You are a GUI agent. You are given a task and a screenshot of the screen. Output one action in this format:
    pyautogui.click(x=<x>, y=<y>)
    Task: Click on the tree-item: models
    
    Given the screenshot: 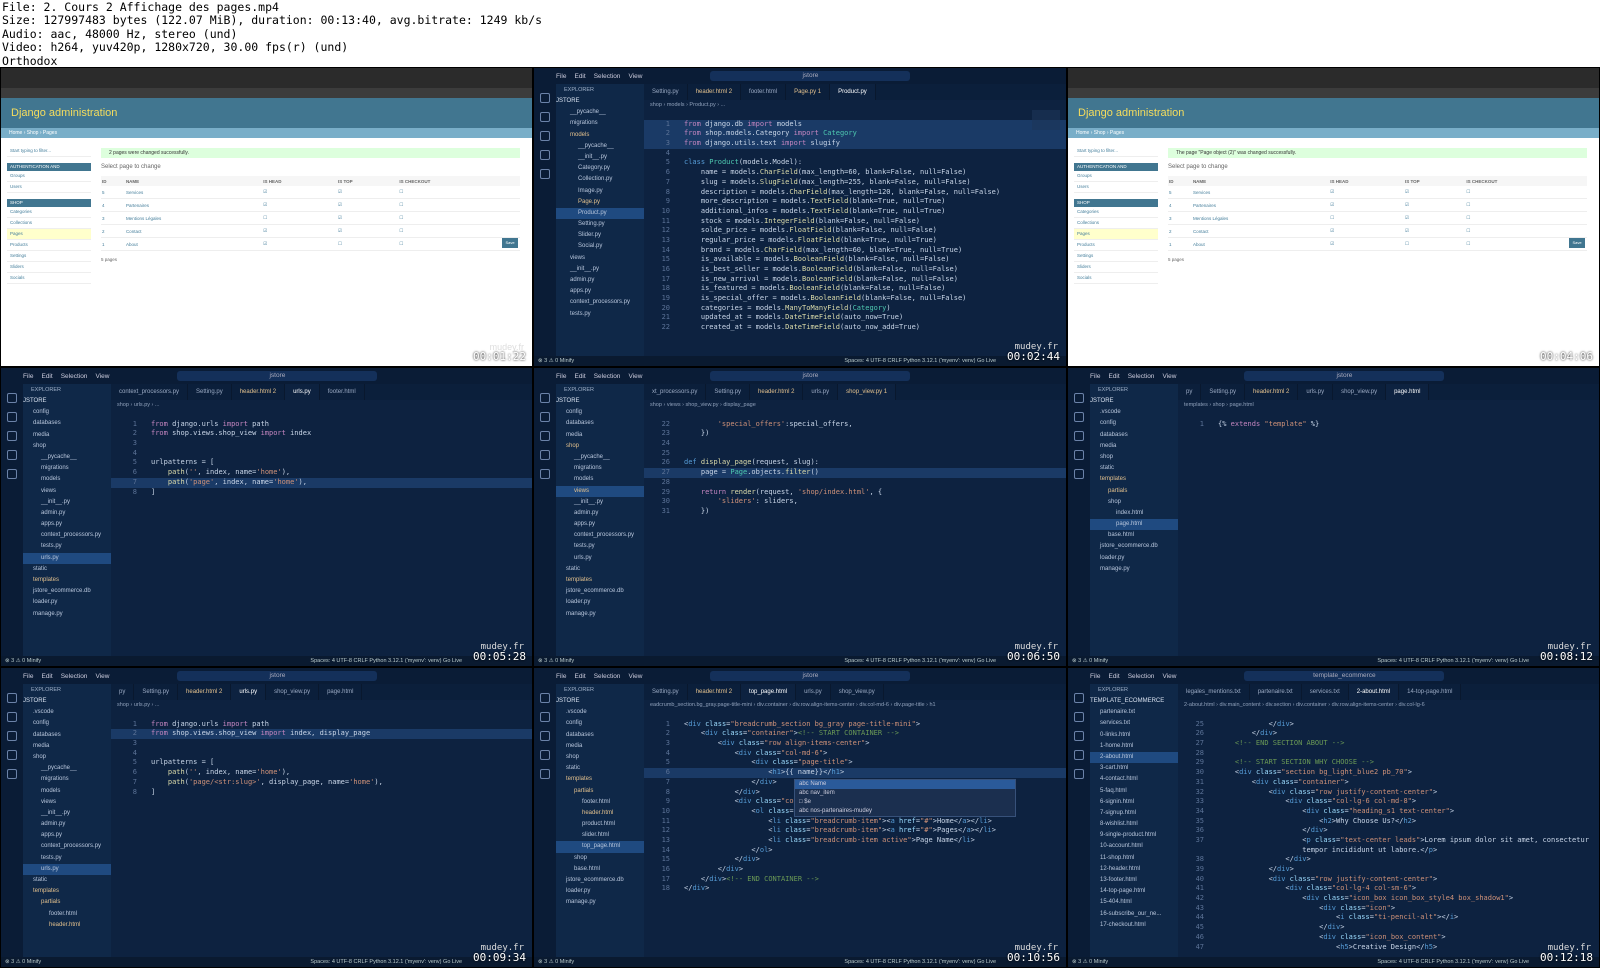 What is the action you would take?
    pyautogui.click(x=600, y=135)
    